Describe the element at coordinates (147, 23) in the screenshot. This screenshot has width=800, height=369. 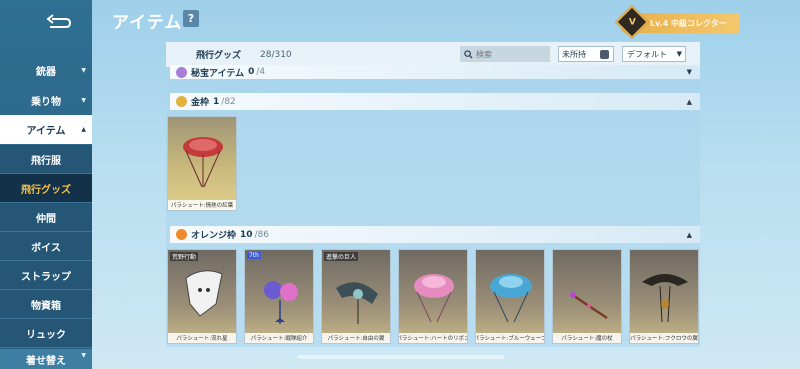
I see `page-title: アイテム` at that location.